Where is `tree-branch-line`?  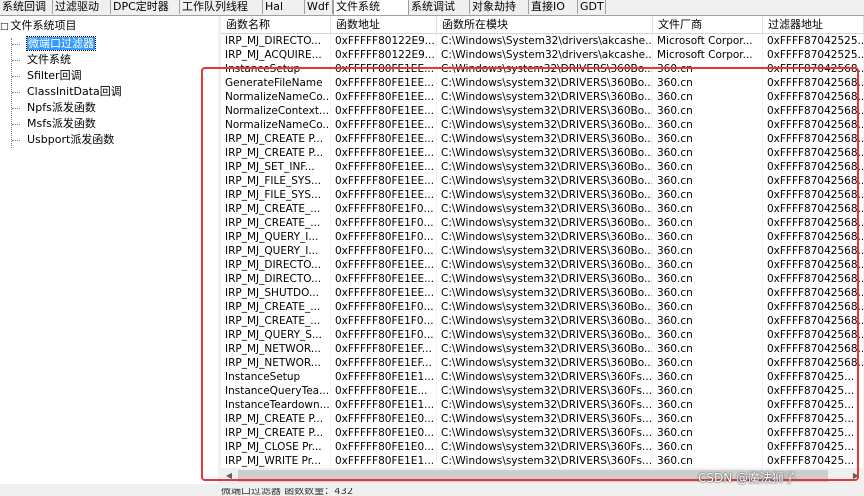 tree-branch-line is located at coordinates (16, 44).